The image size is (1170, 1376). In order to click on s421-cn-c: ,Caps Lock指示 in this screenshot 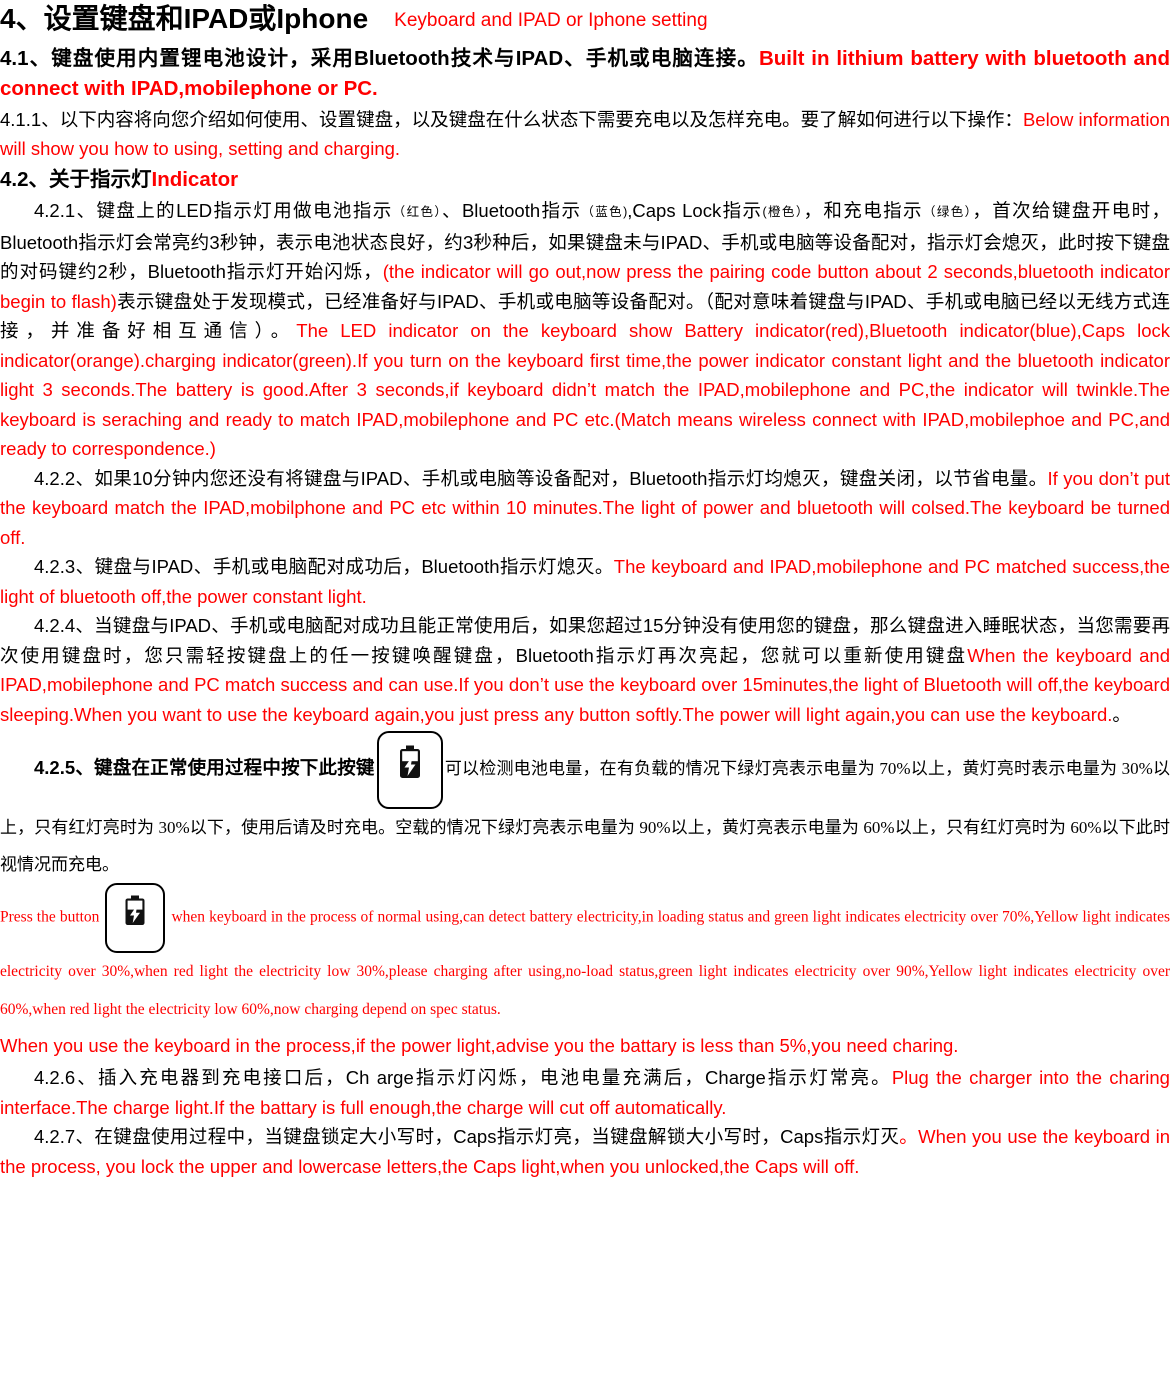, I will do `click(695, 210)`.